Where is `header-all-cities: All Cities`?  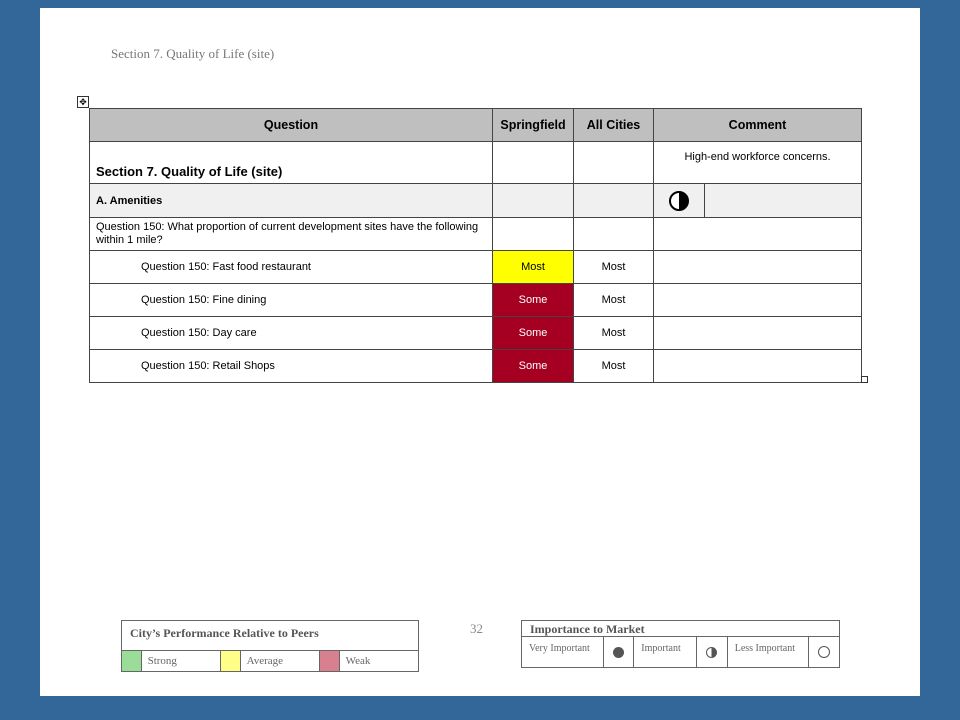 header-all-cities: All Cities is located at coordinates (613, 125).